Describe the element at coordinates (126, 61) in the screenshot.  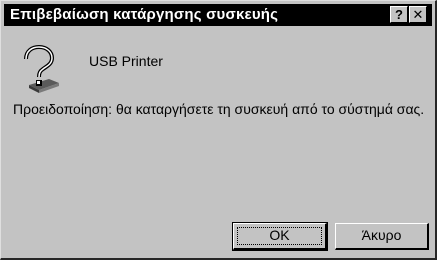
I see `device-name: USB Printer` at that location.